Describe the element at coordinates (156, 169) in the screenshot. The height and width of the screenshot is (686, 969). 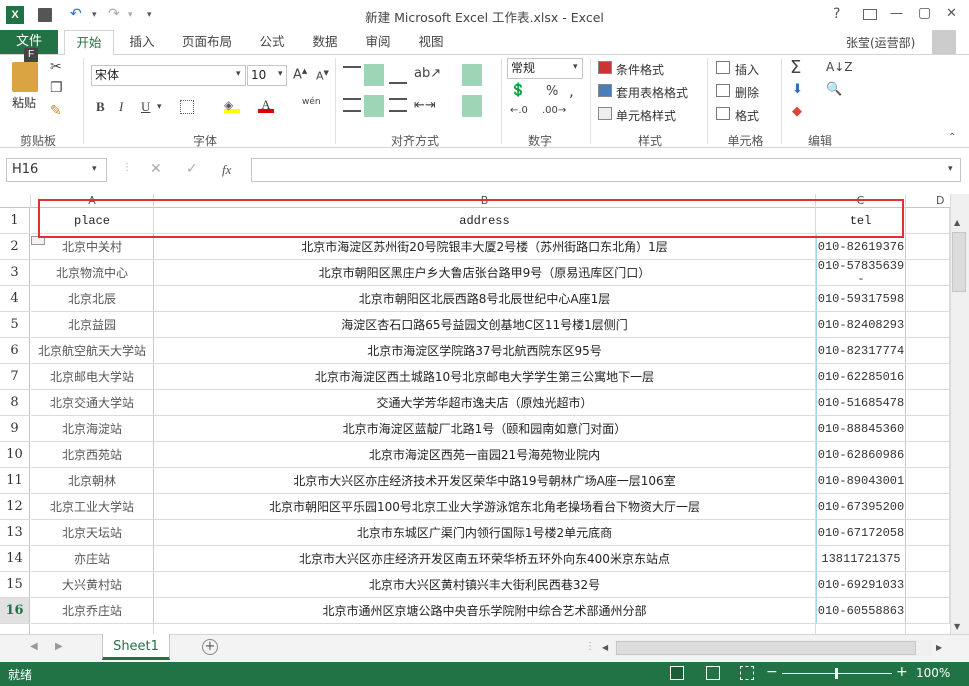
I see `cancel-icon: ✕` at that location.